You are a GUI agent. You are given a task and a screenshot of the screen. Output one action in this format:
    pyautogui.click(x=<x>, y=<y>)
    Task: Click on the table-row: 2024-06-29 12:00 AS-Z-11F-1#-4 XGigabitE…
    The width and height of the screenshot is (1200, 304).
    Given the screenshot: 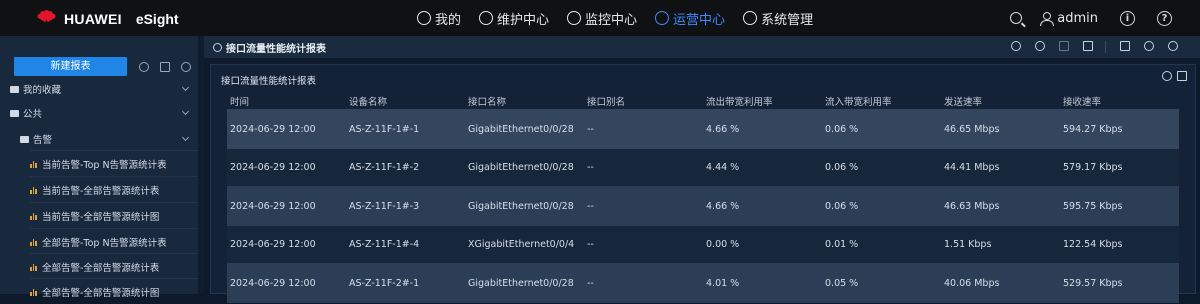 What is the action you would take?
    pyautogui.click(x=703, y=244)
    